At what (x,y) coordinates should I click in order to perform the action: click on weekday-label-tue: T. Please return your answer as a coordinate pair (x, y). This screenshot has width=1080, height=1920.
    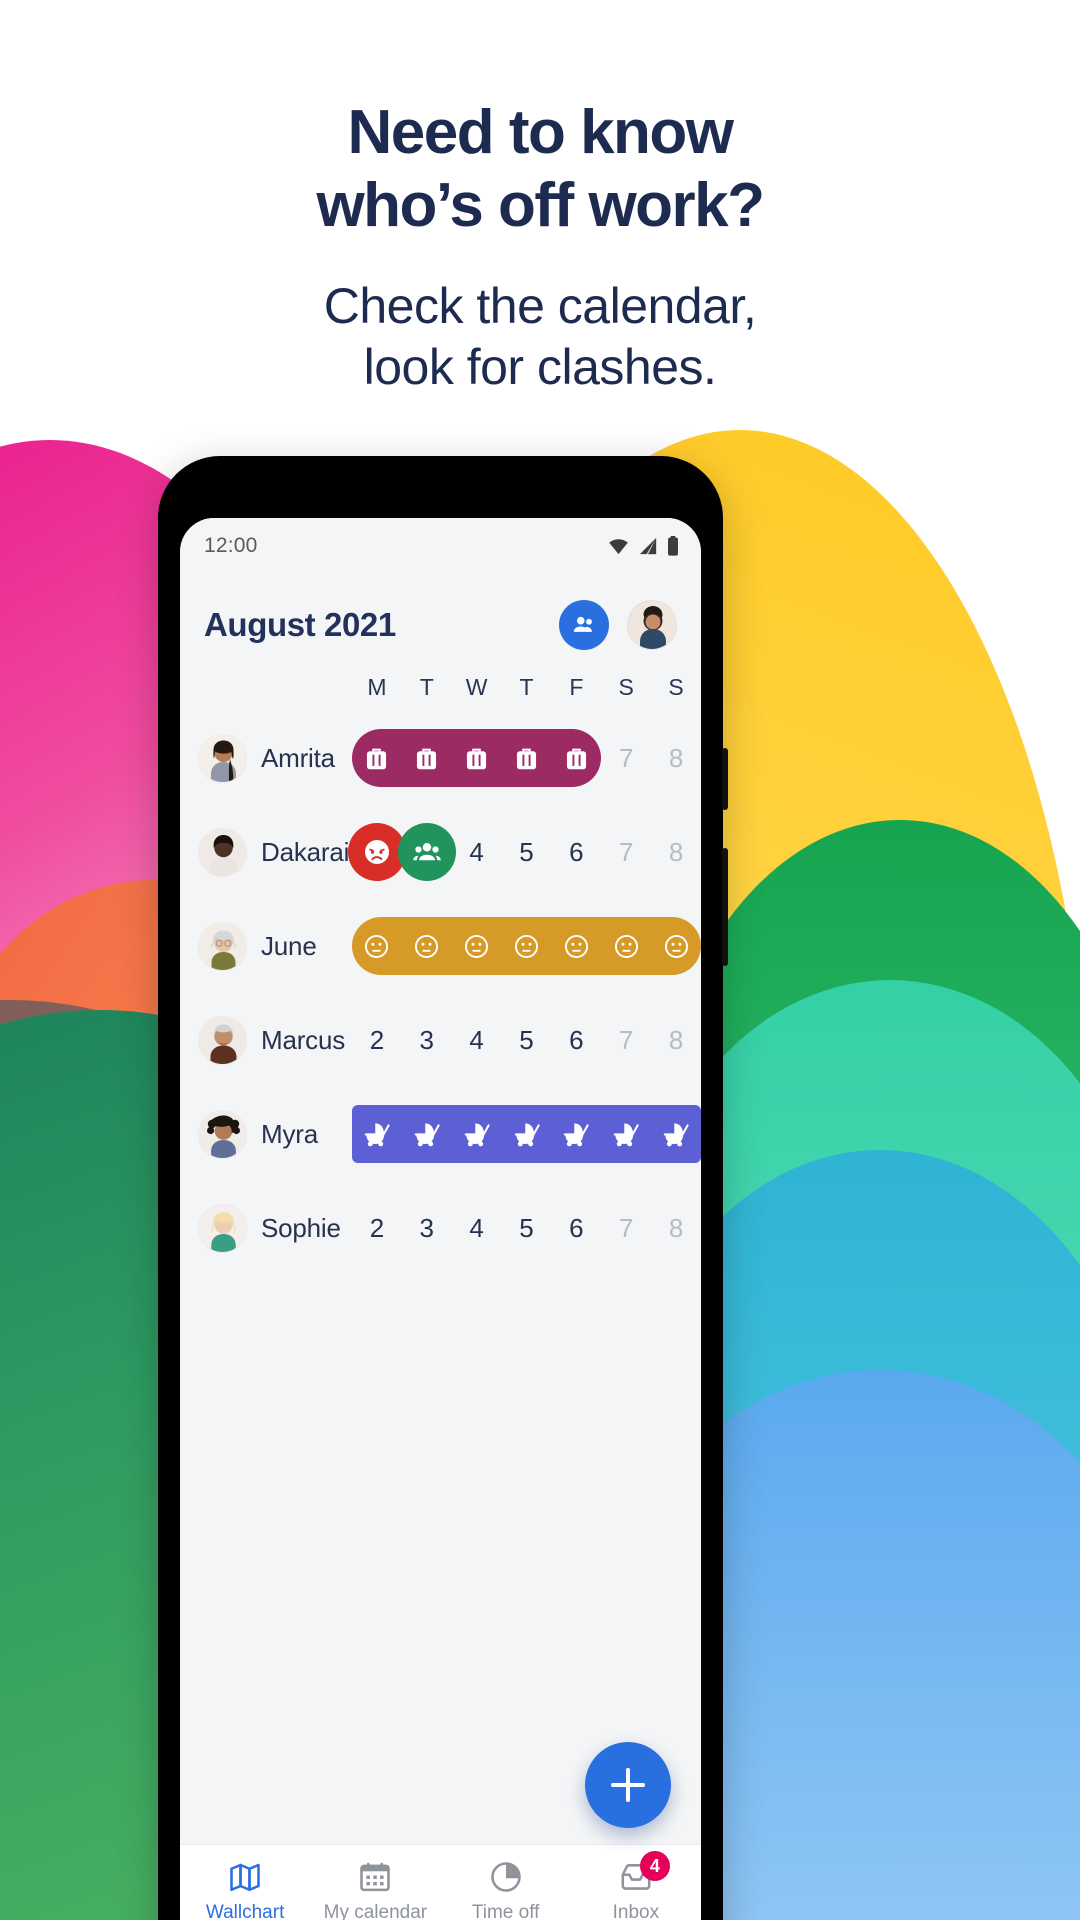
    Looking at the image, I should click on (426, 687).